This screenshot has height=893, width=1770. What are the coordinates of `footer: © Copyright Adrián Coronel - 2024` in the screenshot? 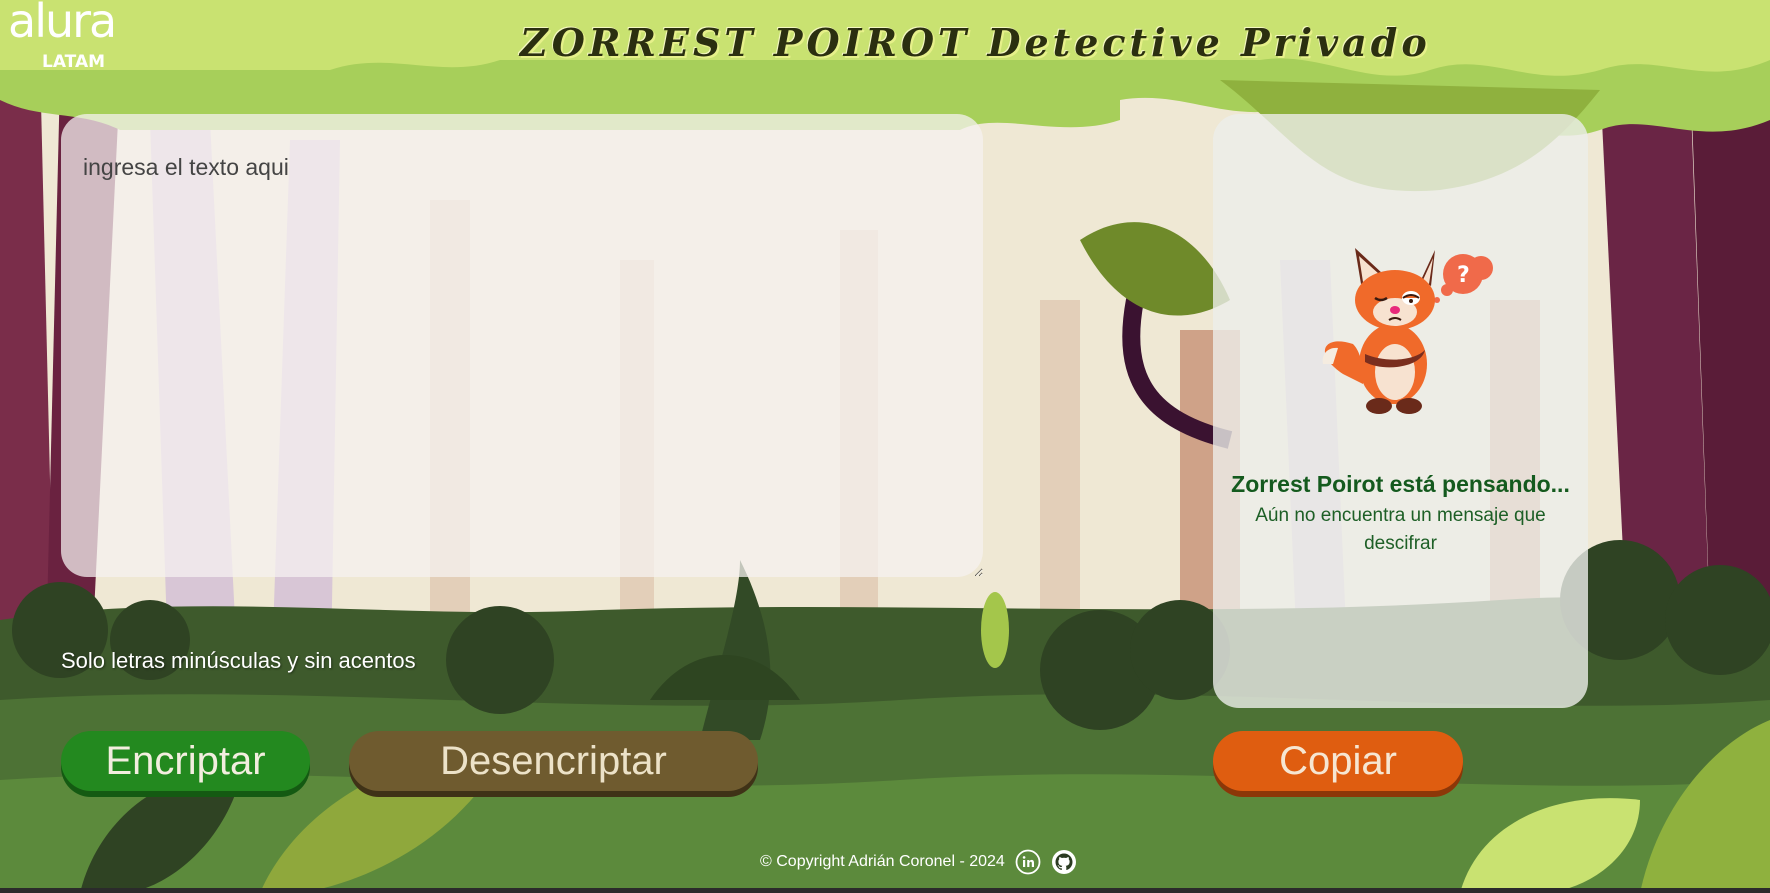 It's located at (918, 862).